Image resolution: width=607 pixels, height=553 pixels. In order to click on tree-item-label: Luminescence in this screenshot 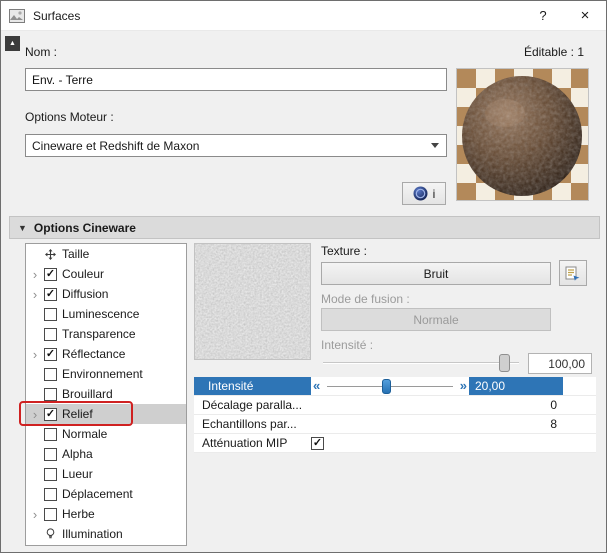, I will do `click(101, 314)`.